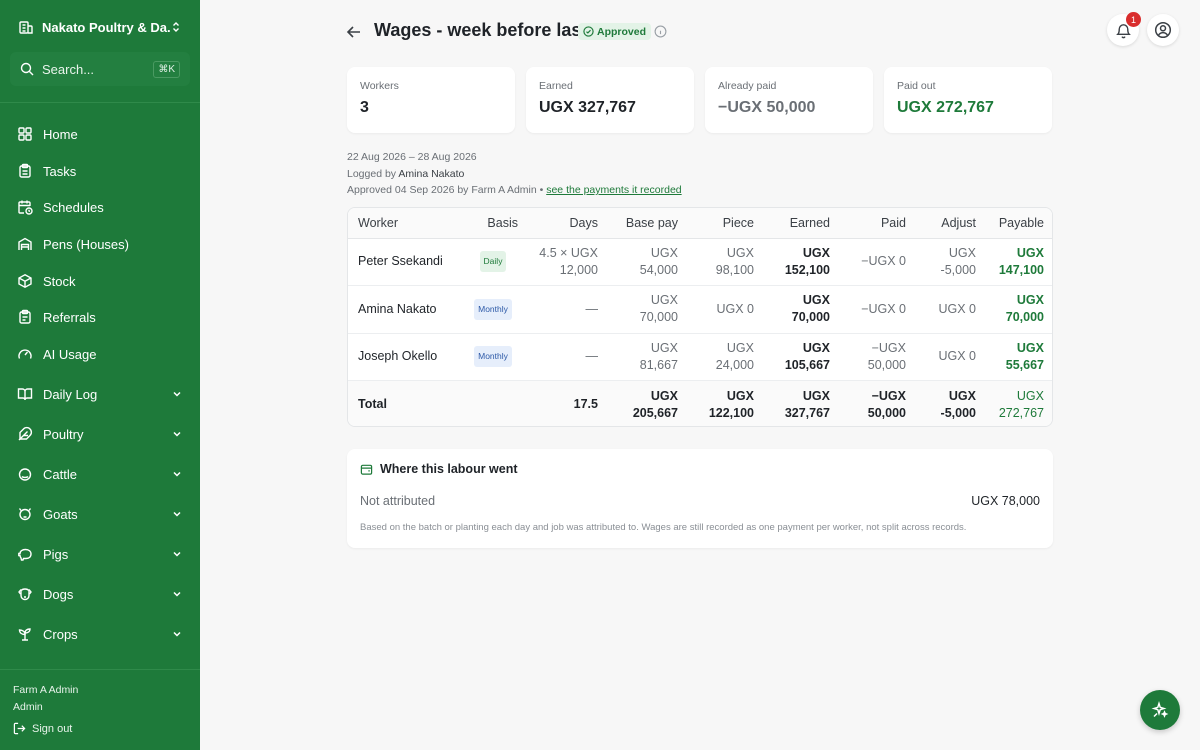 The height and width of the screenshot is (750, 1200). What do you see at coordinates (493, 357) in the screenshot?
I see `basis-cell: Monthly` at bounding box center [493, 357].